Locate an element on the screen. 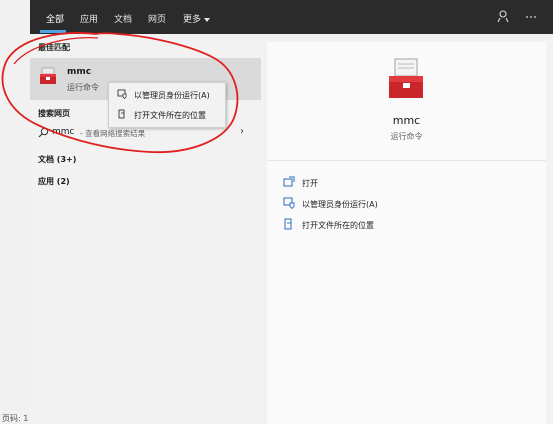 The image size is (553, 424). context-menu: 以管理员身份运行(A) 打开文件所在的位置 is located at coordinates (167, 105).